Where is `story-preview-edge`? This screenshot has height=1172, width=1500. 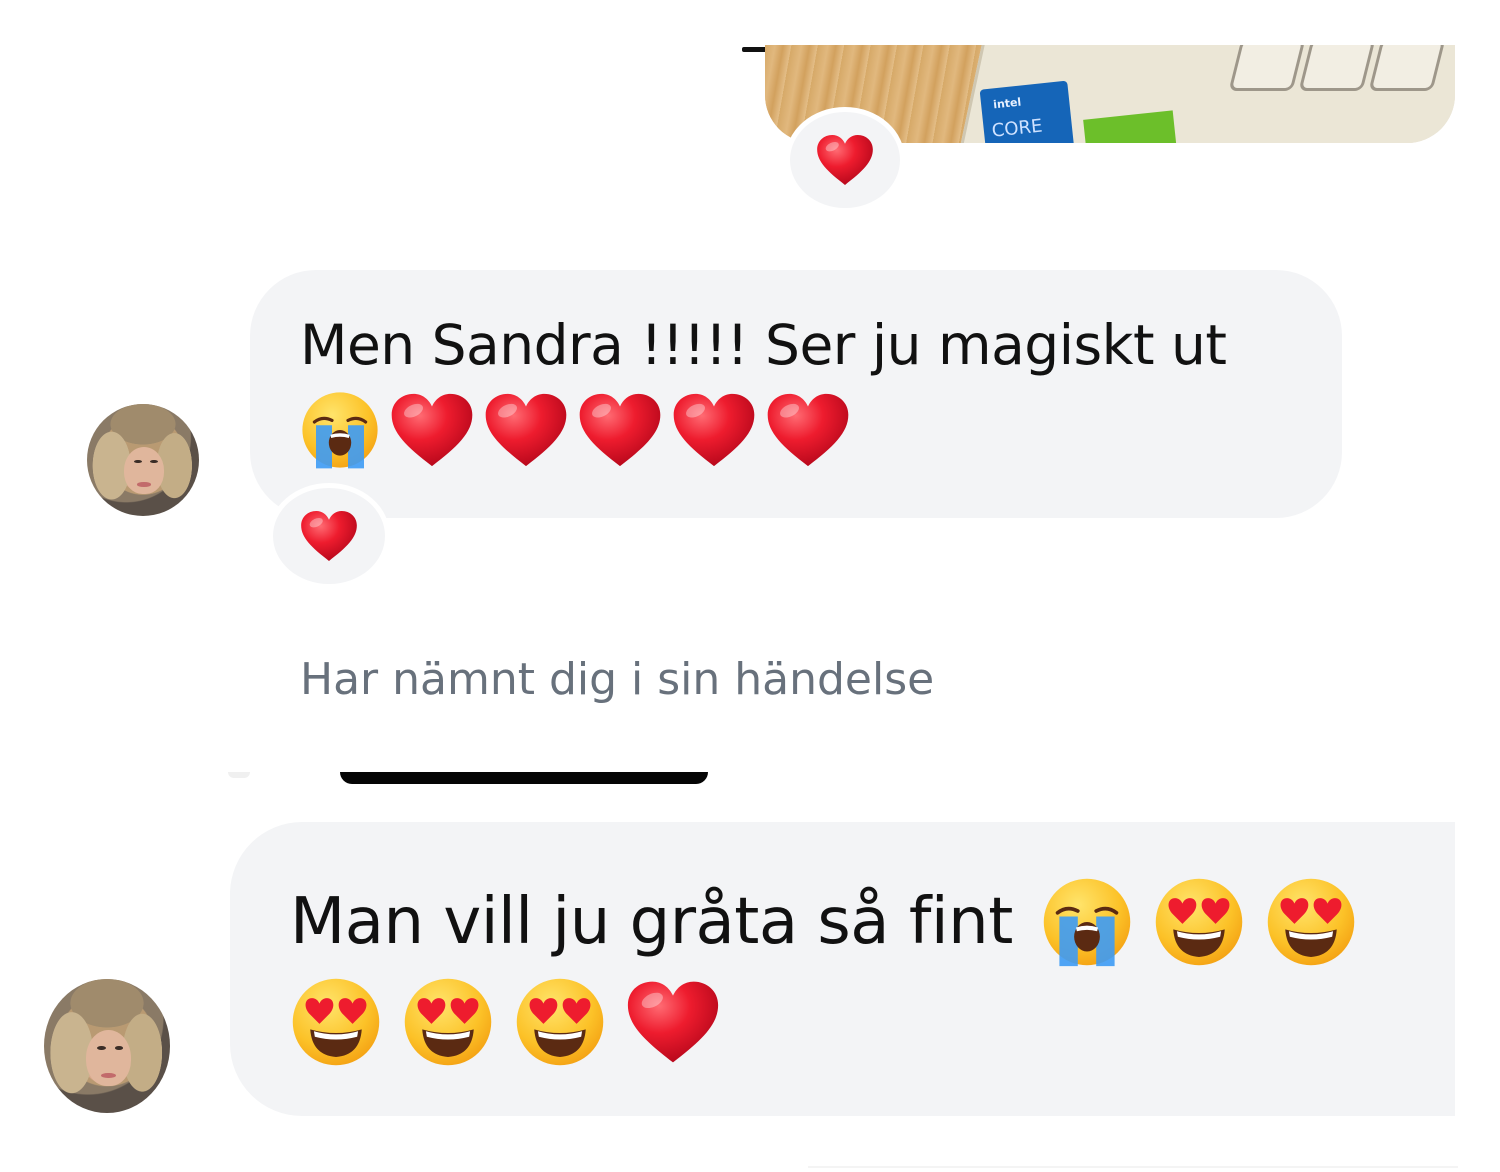
story-preview-edge is located at coordinates (239, 775).